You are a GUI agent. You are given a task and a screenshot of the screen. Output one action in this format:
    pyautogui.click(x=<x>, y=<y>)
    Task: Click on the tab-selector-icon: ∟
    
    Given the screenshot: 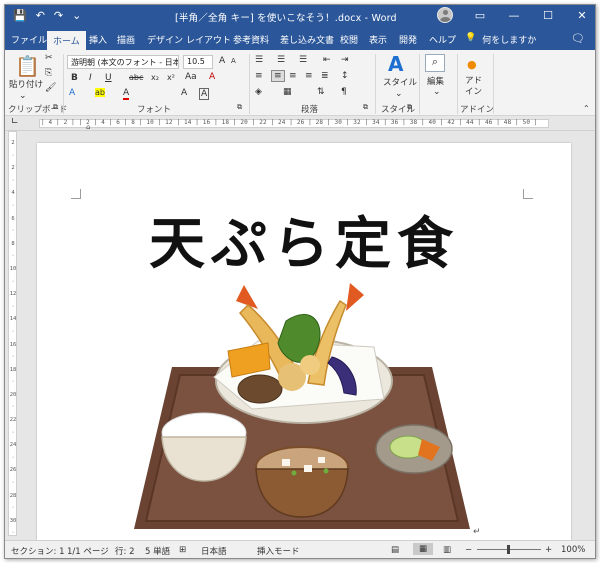 What is the action you would take?
    pyautogui.click(x=15, y=122)
    